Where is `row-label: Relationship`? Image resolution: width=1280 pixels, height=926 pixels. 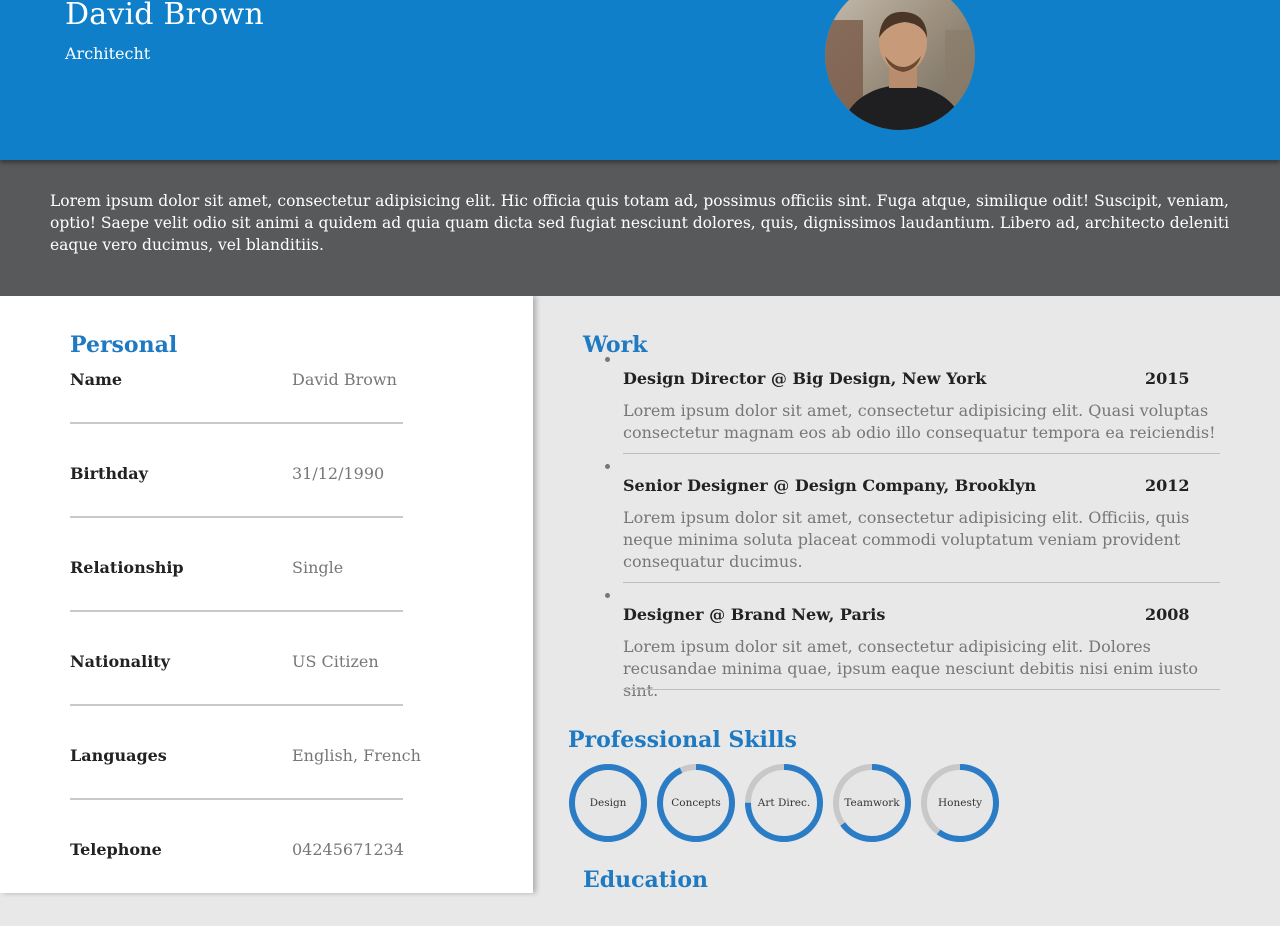 row-label: Relationship is located at coordinates (127, 567).